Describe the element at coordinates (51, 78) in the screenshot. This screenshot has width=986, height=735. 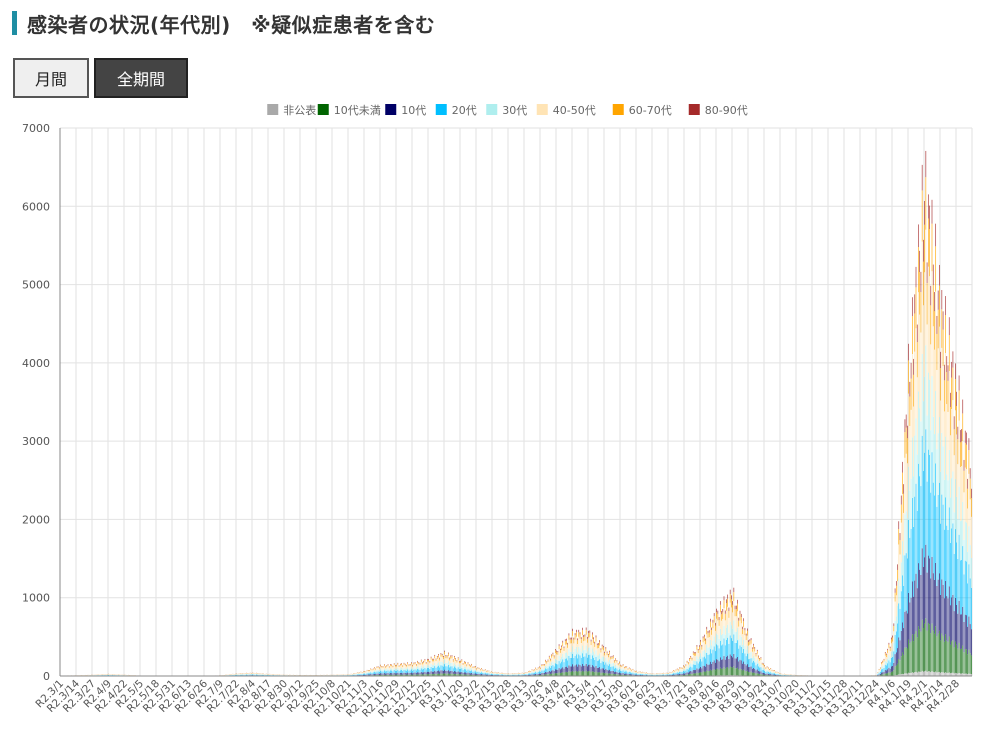
I see `monthly-button: 月間` at that location.